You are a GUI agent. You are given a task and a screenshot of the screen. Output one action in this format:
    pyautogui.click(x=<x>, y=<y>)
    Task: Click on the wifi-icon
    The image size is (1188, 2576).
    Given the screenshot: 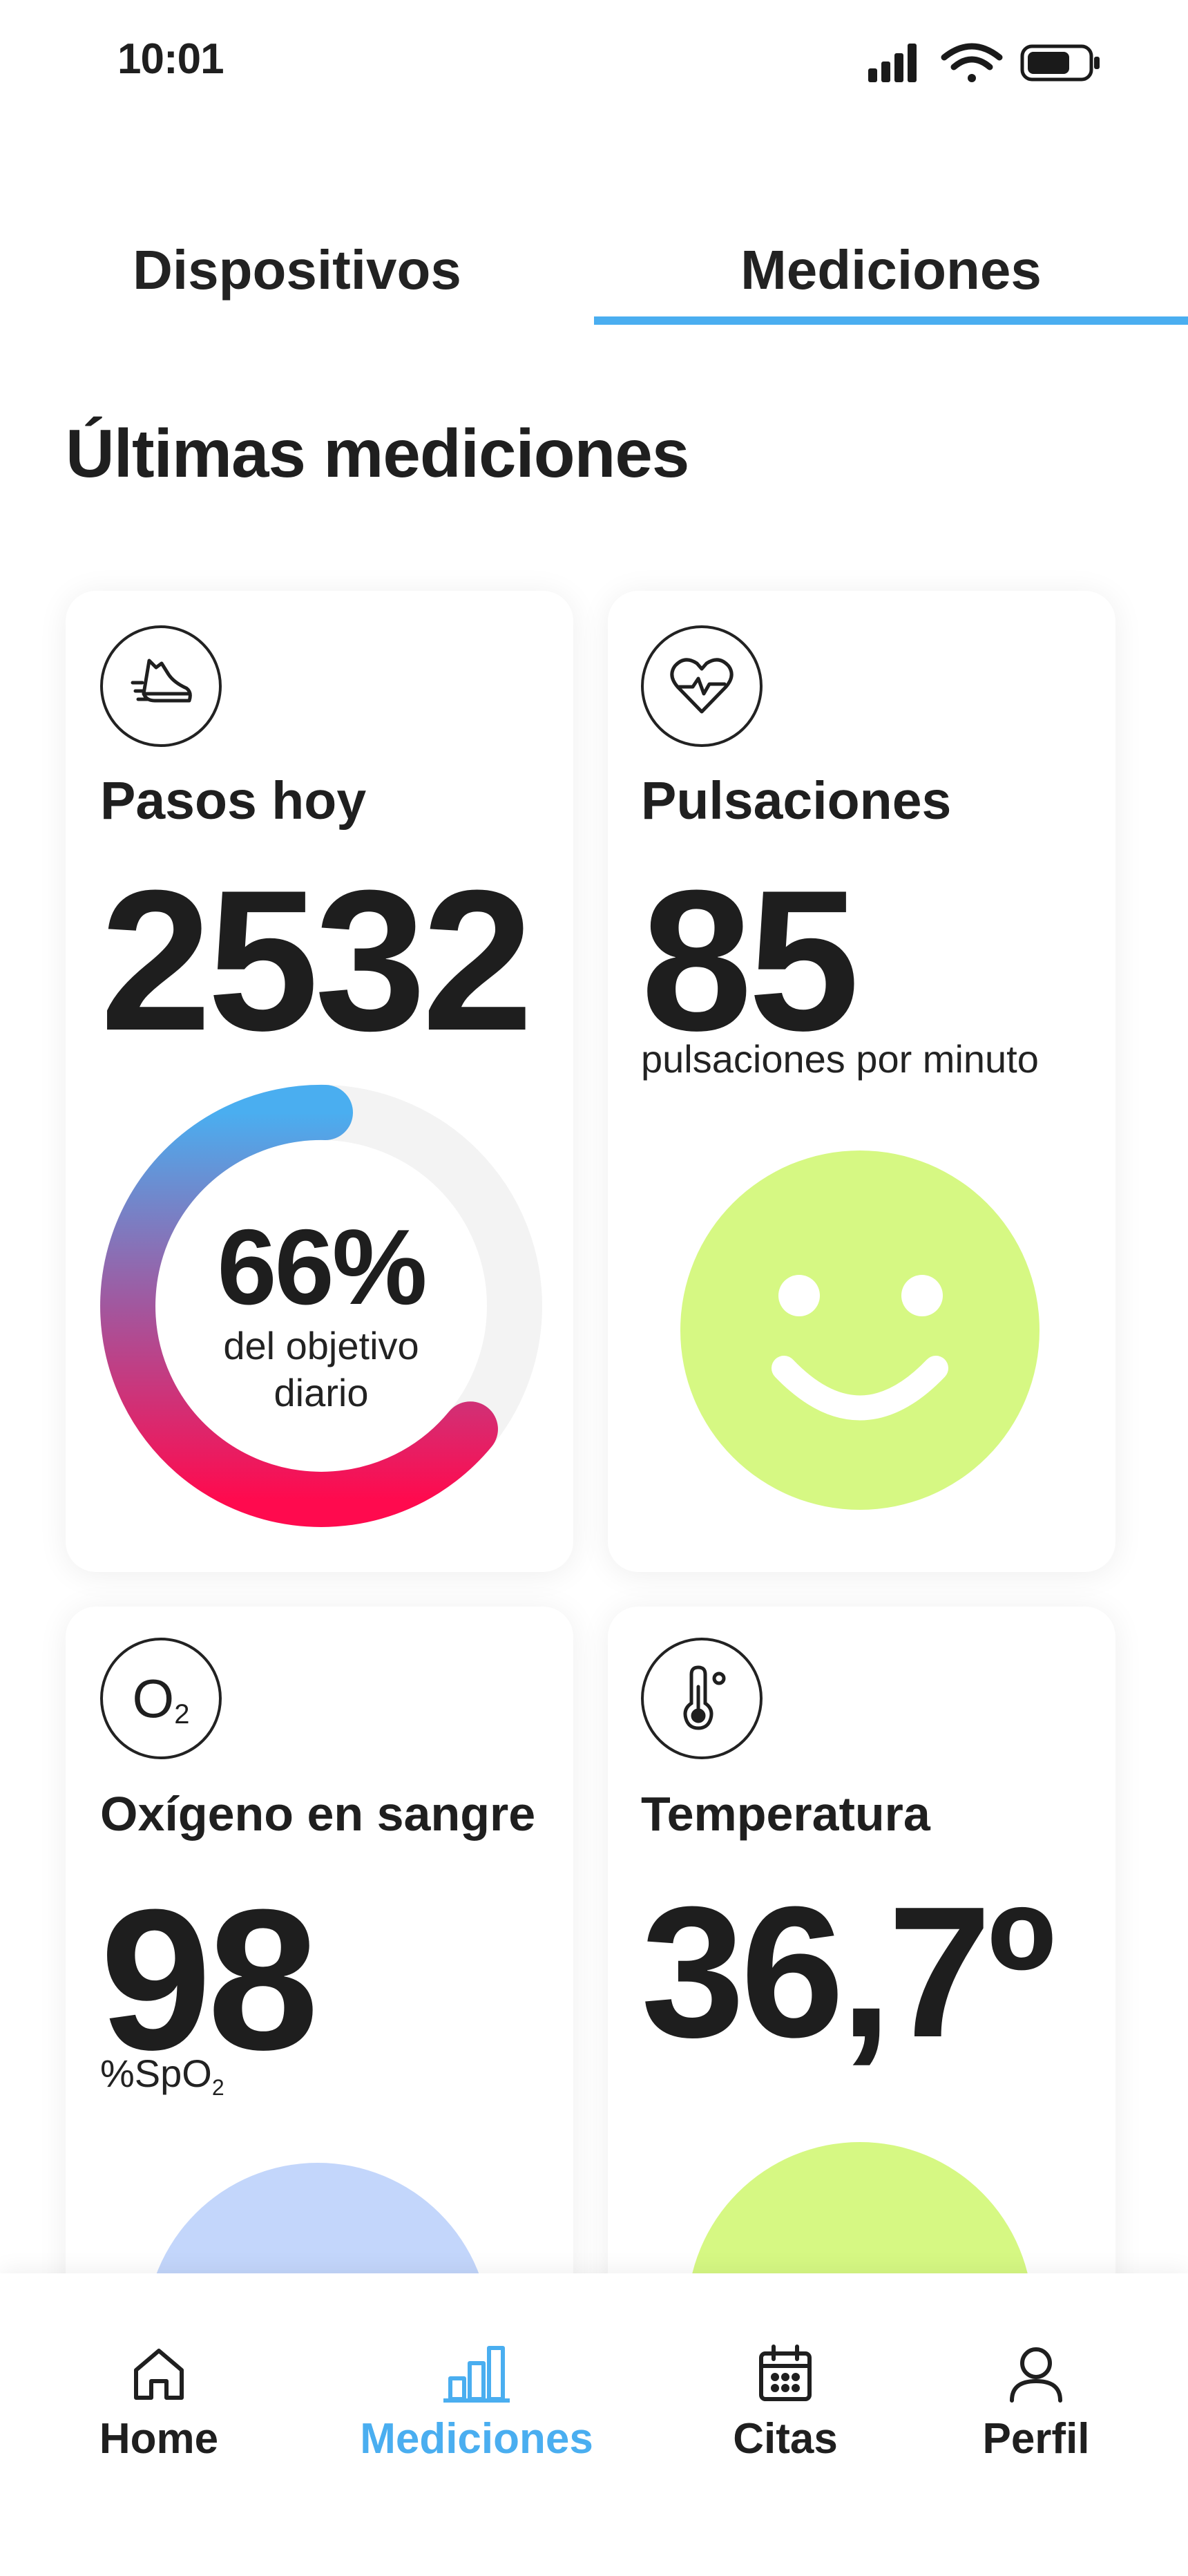 What is the action you would take?
    pyautogui.click(x=972, y=62)
    